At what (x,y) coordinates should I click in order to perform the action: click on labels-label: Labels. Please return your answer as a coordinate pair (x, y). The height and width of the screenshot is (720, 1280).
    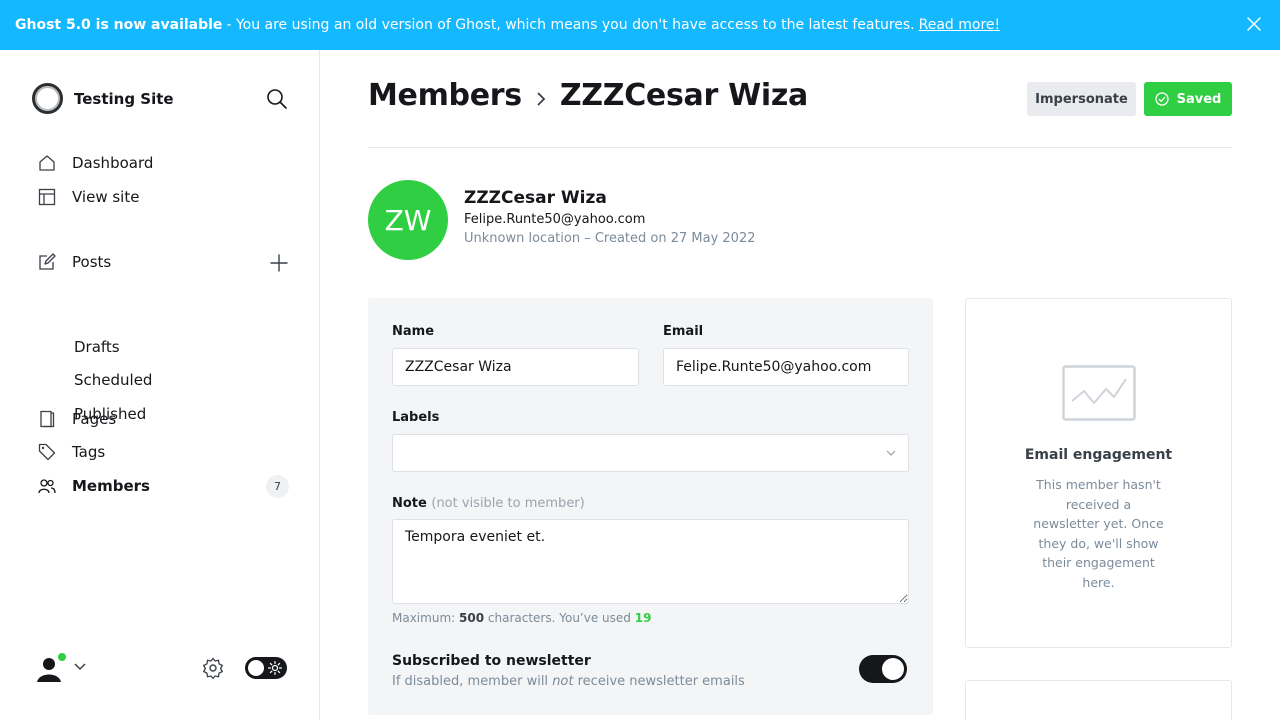
    Looking at the image, I should click on (416, 417).